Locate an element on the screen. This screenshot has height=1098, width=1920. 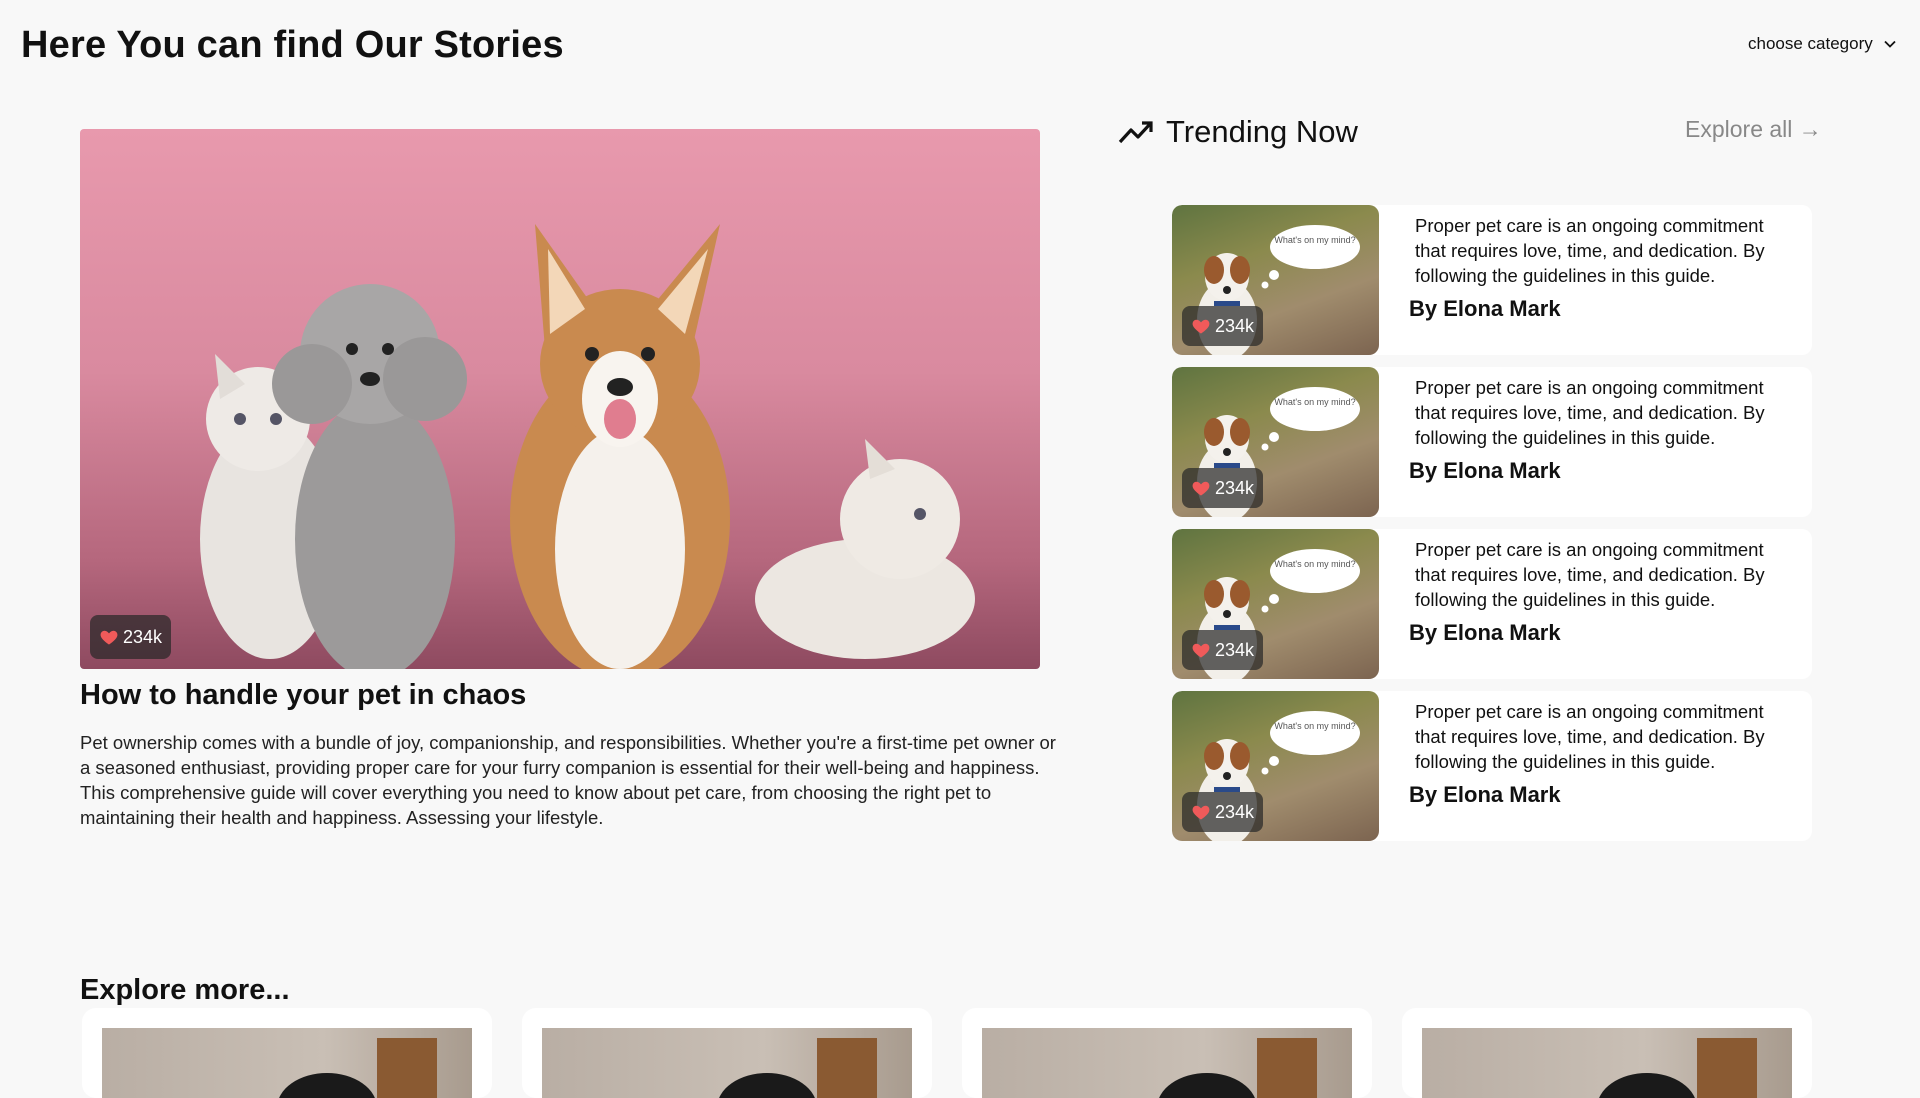
trending-up-icon is located at coordinates (1135, 132).